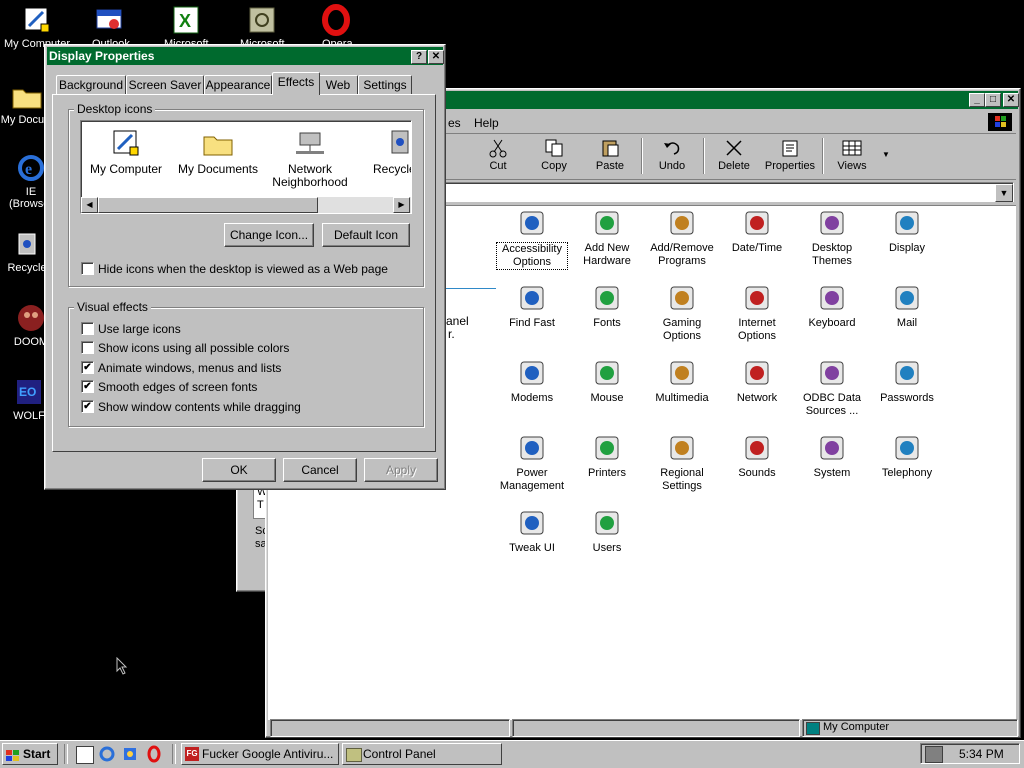  I want to click on ok-button: OK, so click(239, 470).